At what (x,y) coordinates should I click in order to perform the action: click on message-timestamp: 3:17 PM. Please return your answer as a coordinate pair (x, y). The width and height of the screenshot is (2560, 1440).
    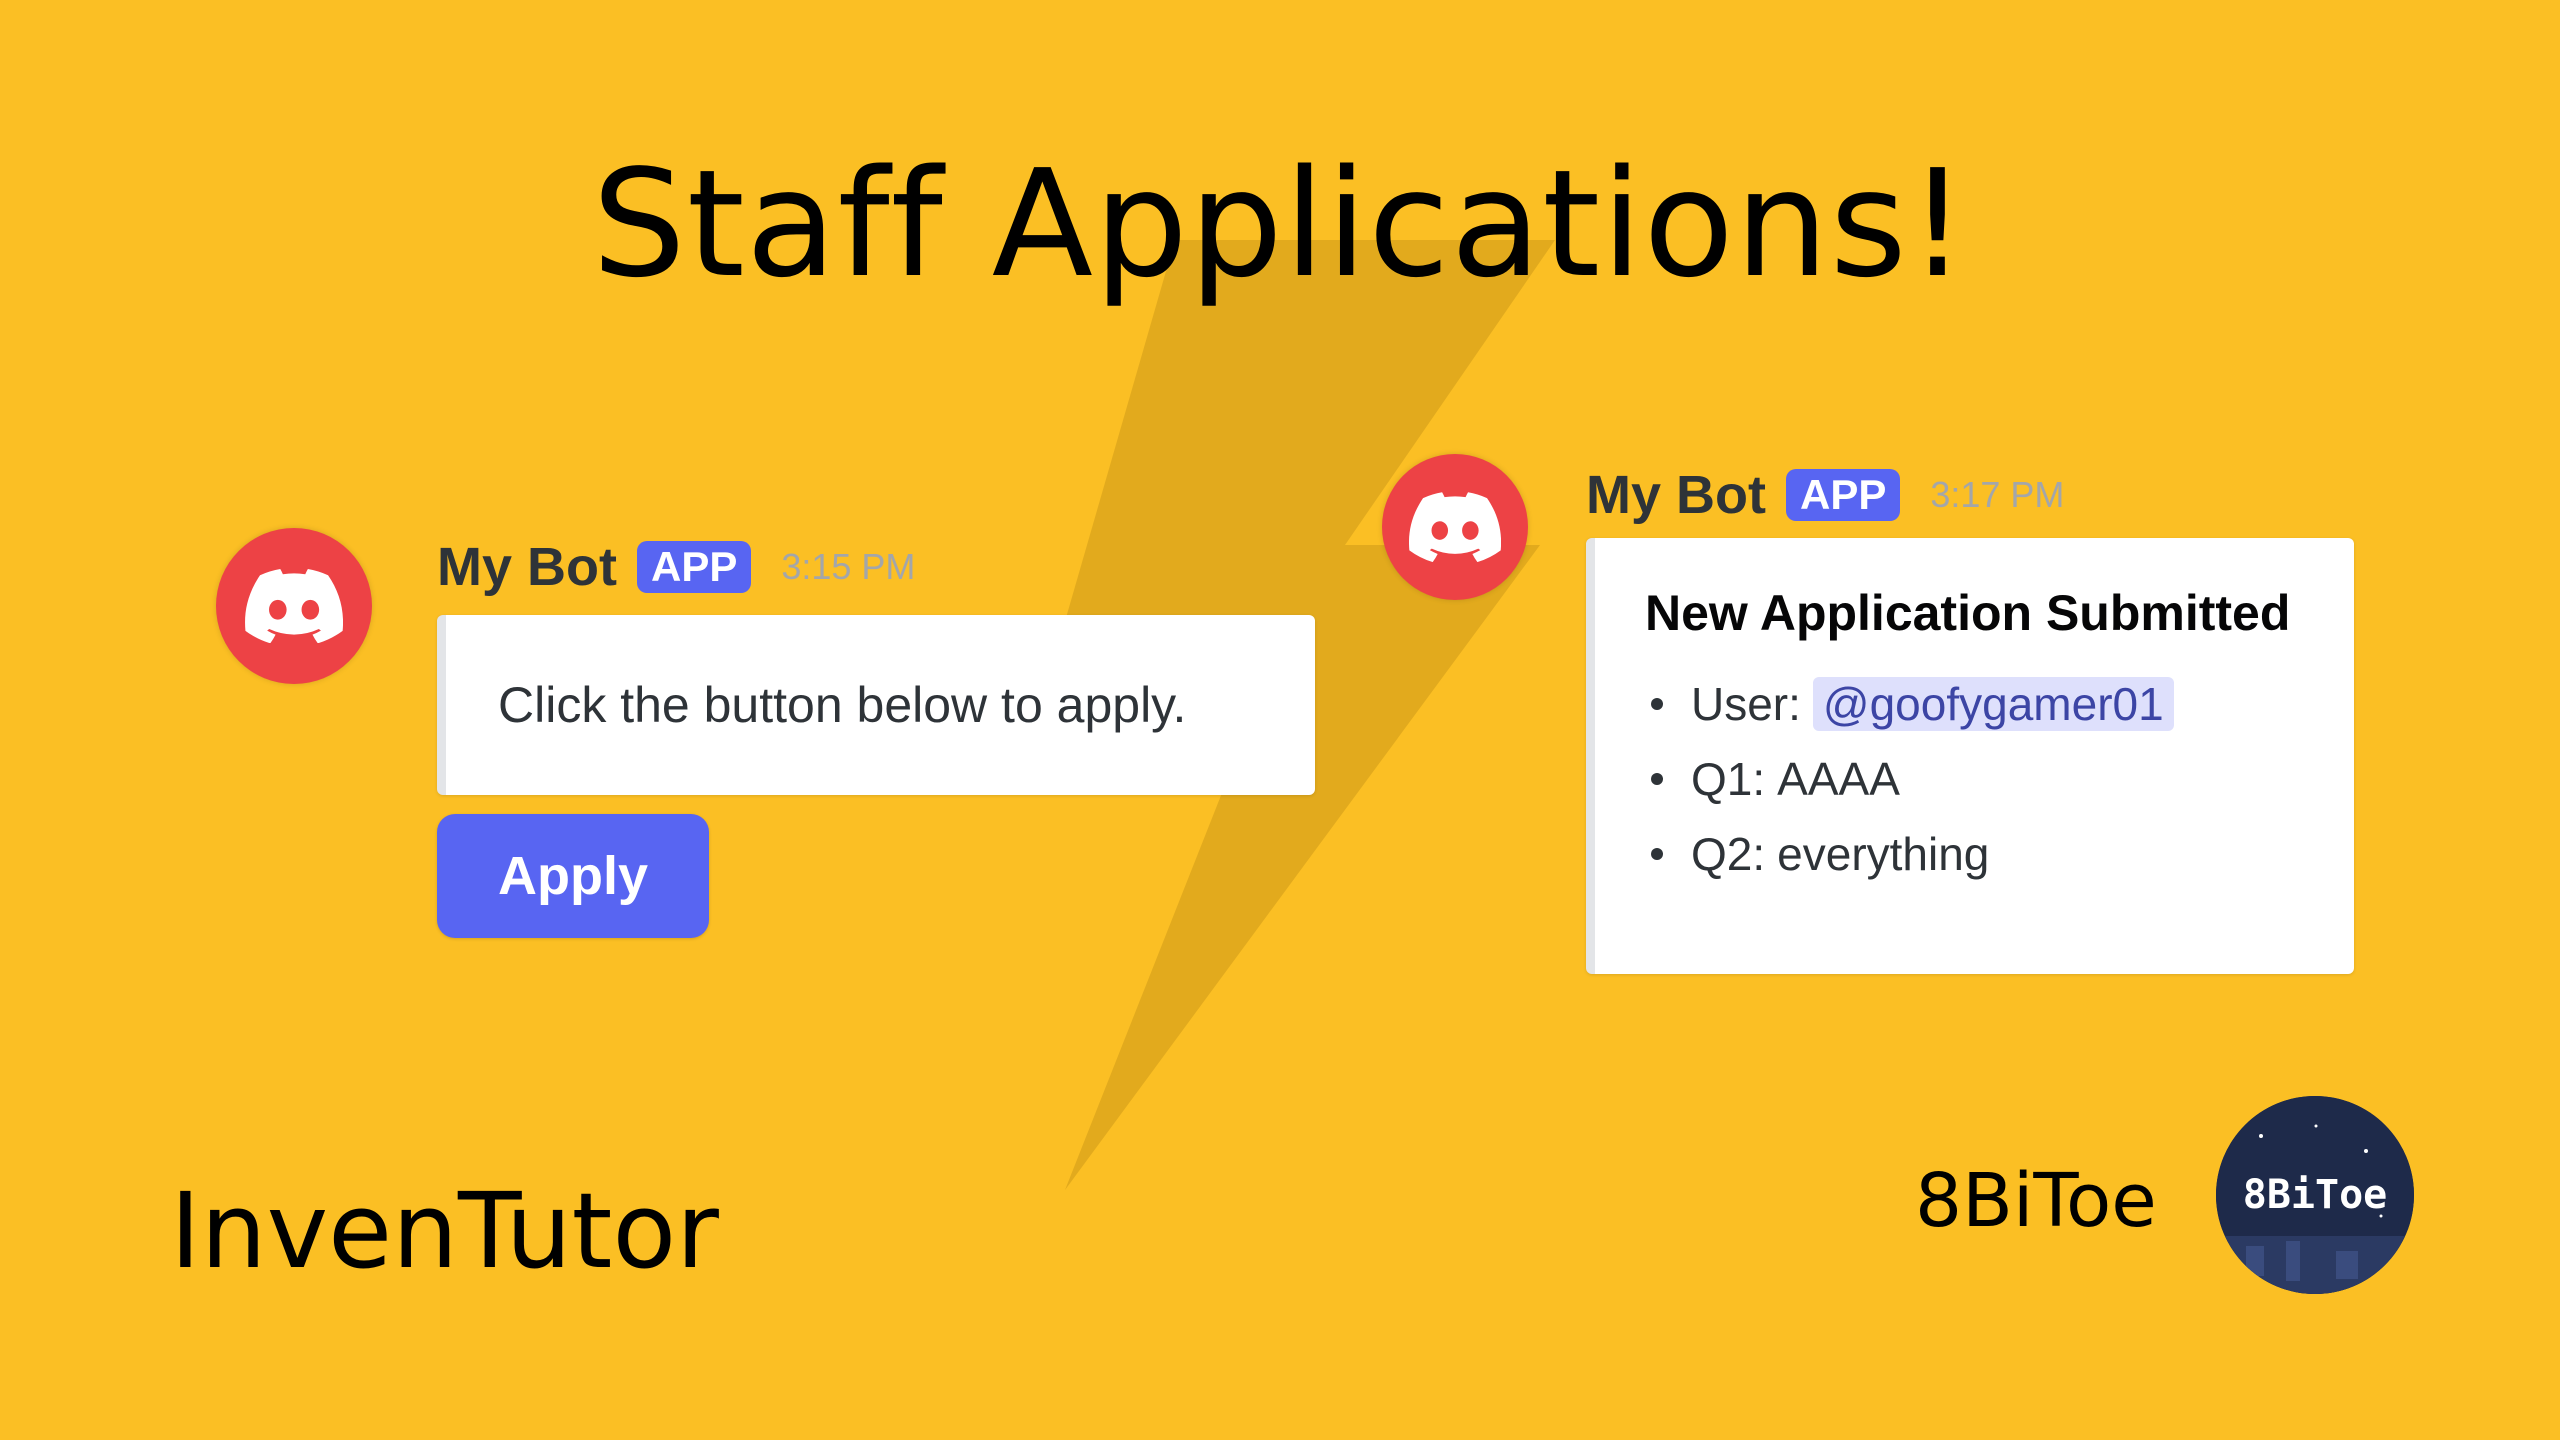
    Looking at the image, I should click on (1997, 494).